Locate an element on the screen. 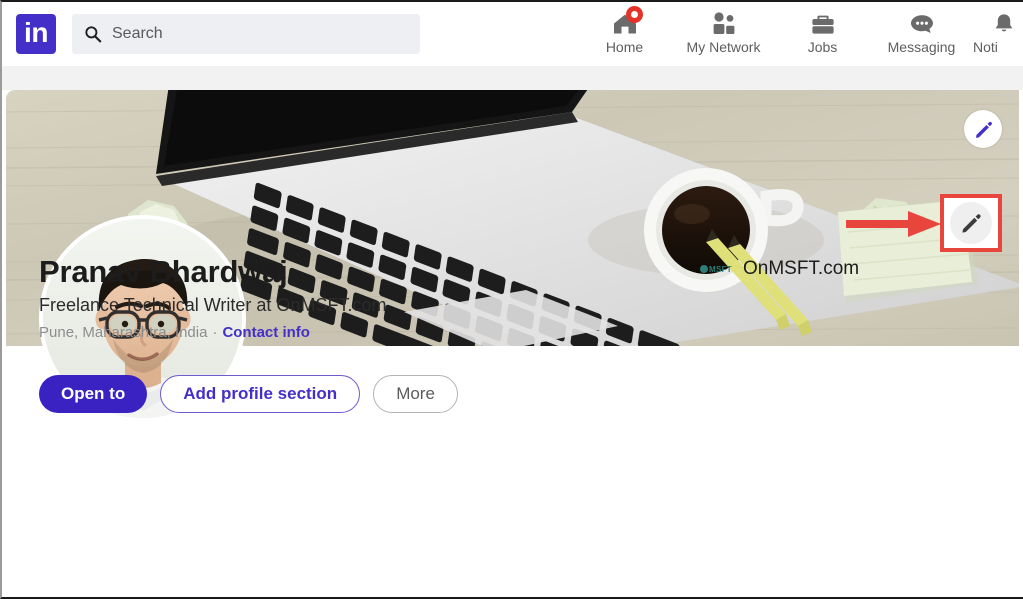 This screenshot has height=599, width=1023. page-background-strip is located at coordinates (512, 78).